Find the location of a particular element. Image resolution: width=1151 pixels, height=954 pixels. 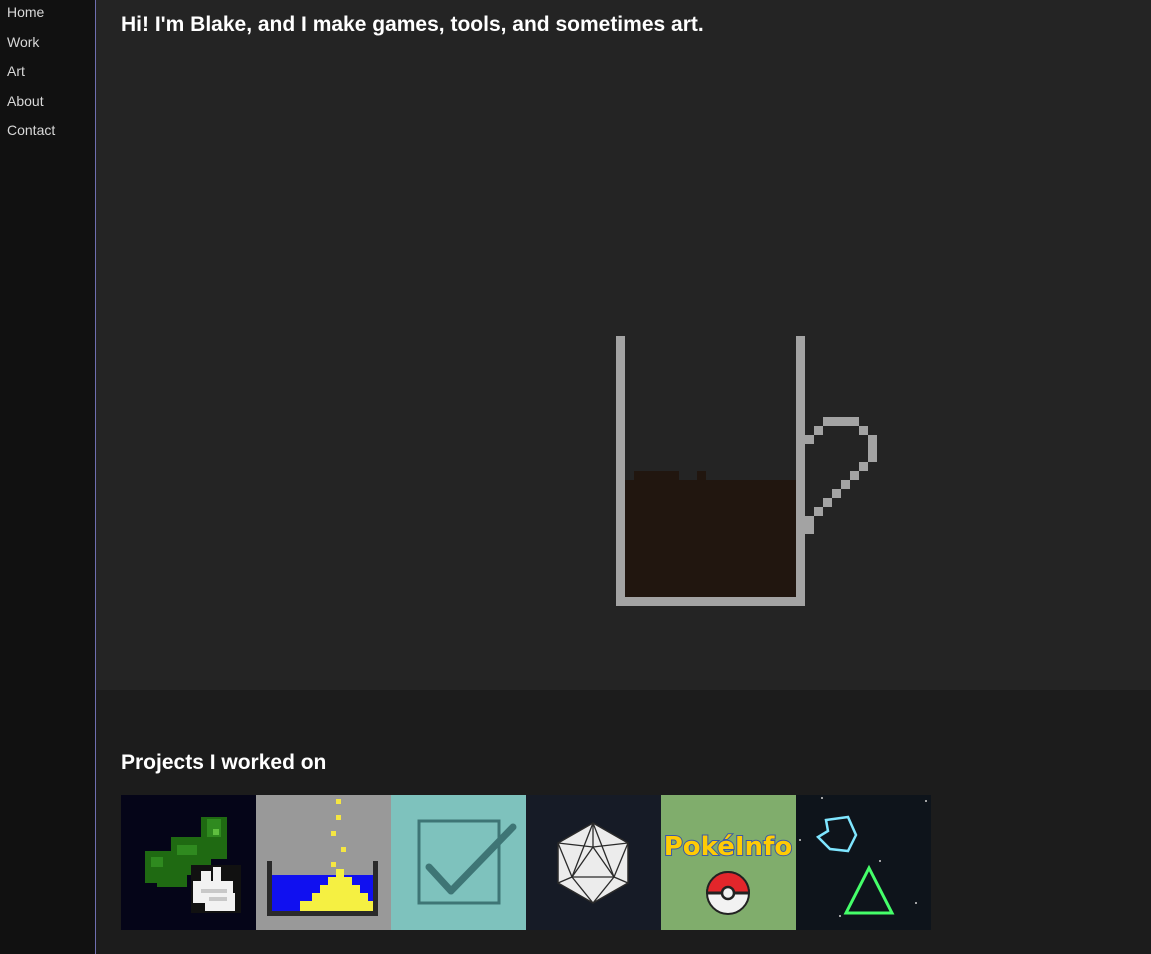

project-thumbnail-neon is located at coordinates (863, 862).